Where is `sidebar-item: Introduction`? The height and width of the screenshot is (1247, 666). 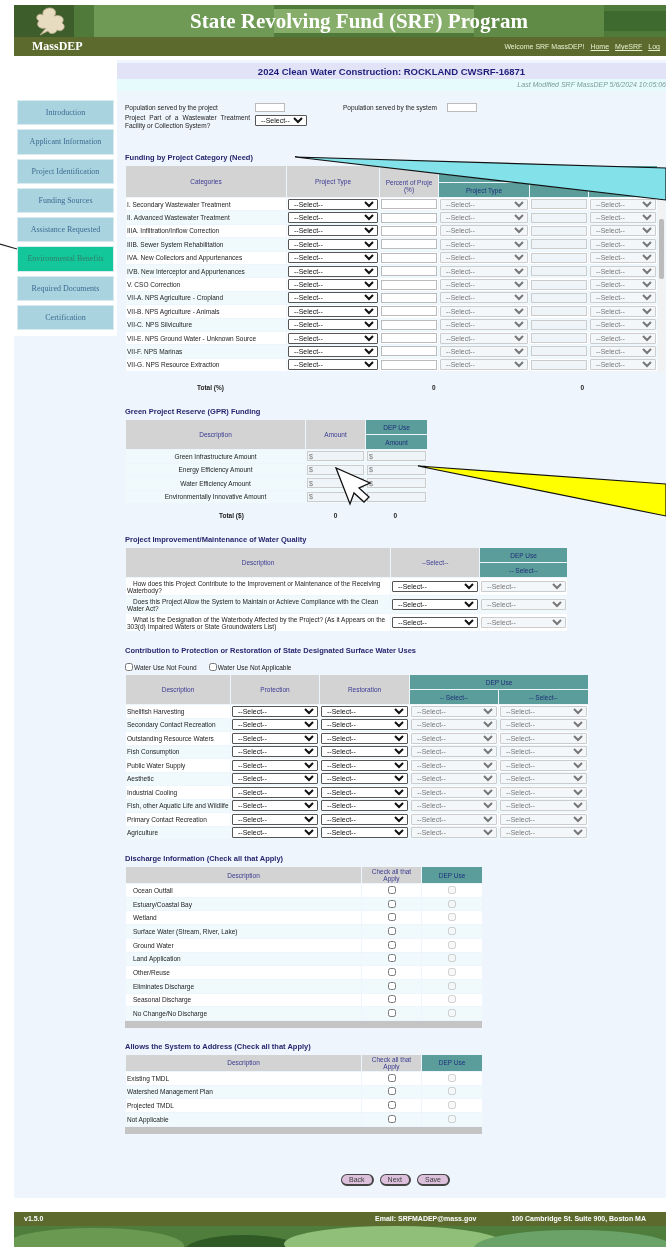 sidebar-item: Introduction is located at coordinates (65, 113).